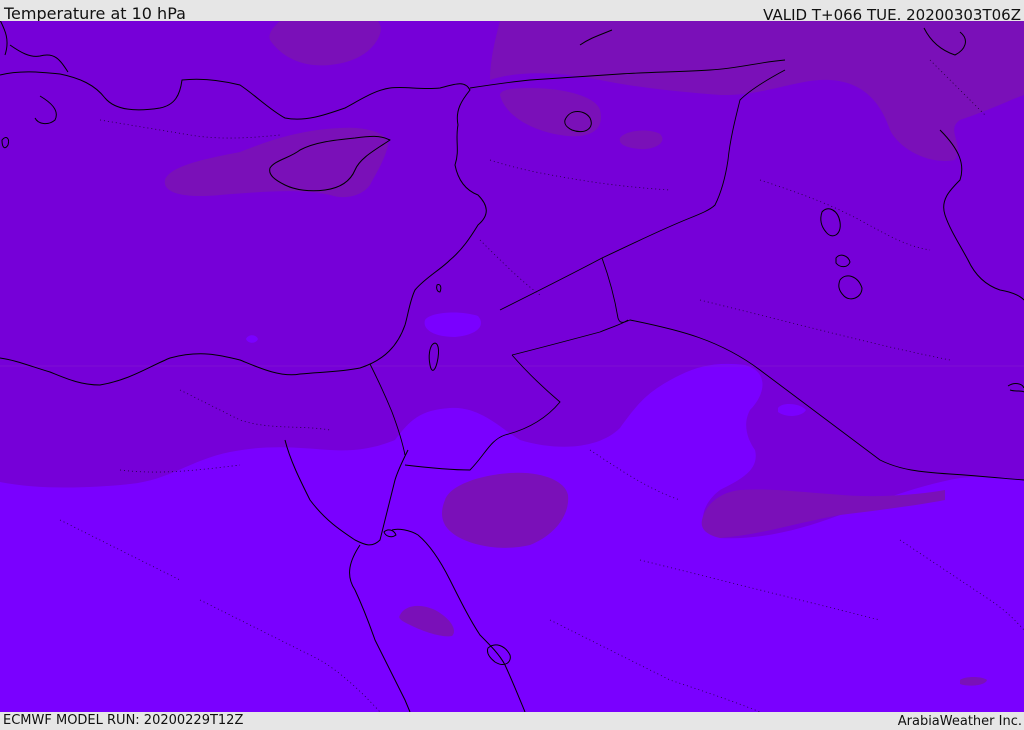  Describe the element at coordinates (959, 721) in the screenshot. I see `credit-label: ArabiaWeather Inc.` at that location.